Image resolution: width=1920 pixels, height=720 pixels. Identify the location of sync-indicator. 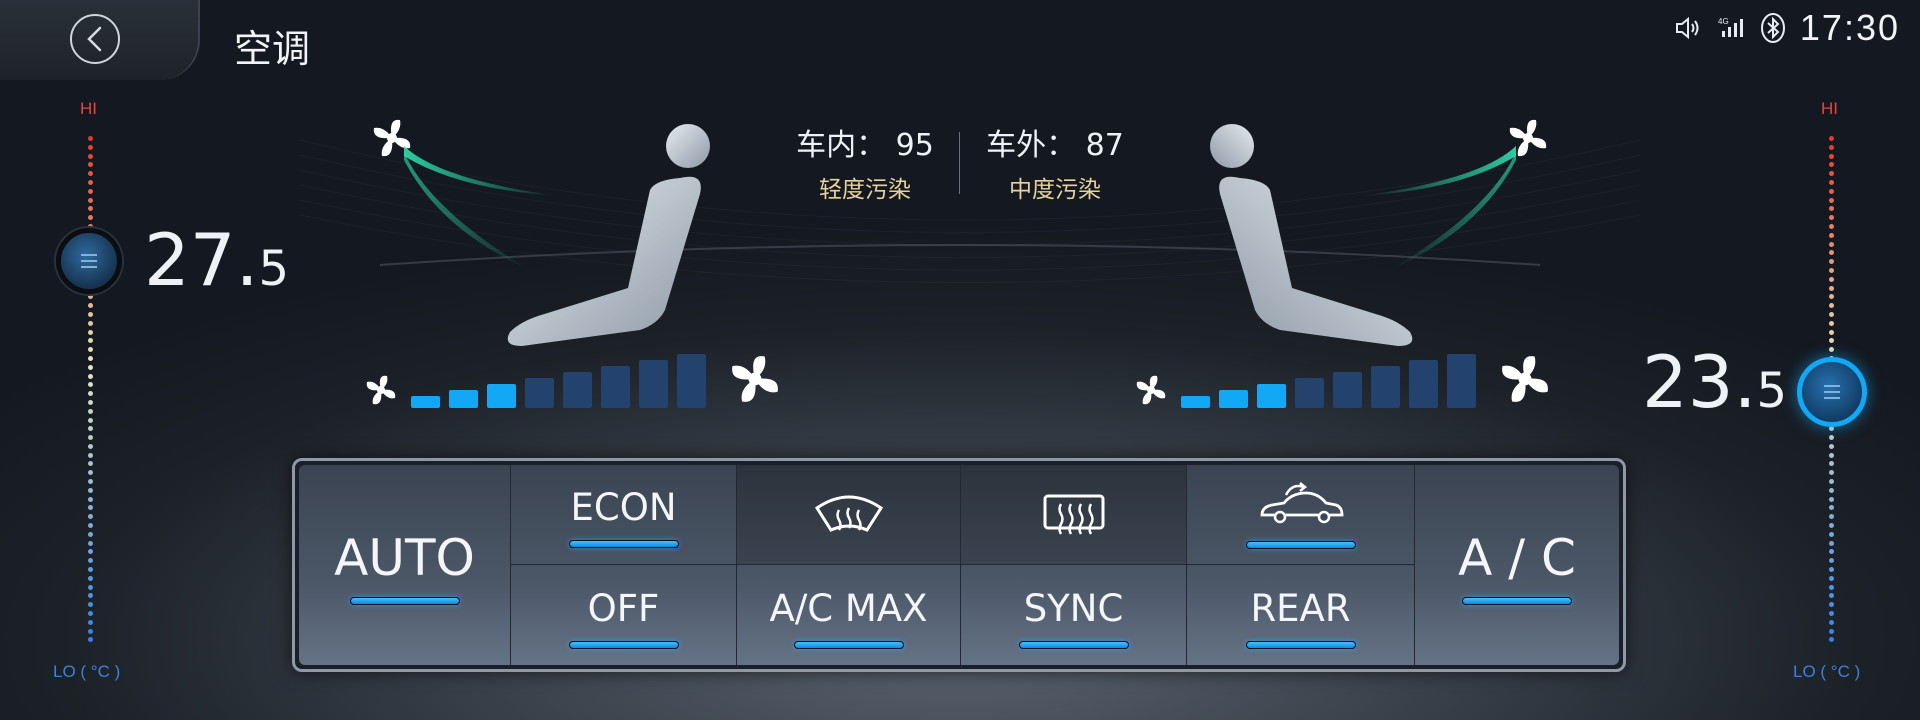
(1073, 644).